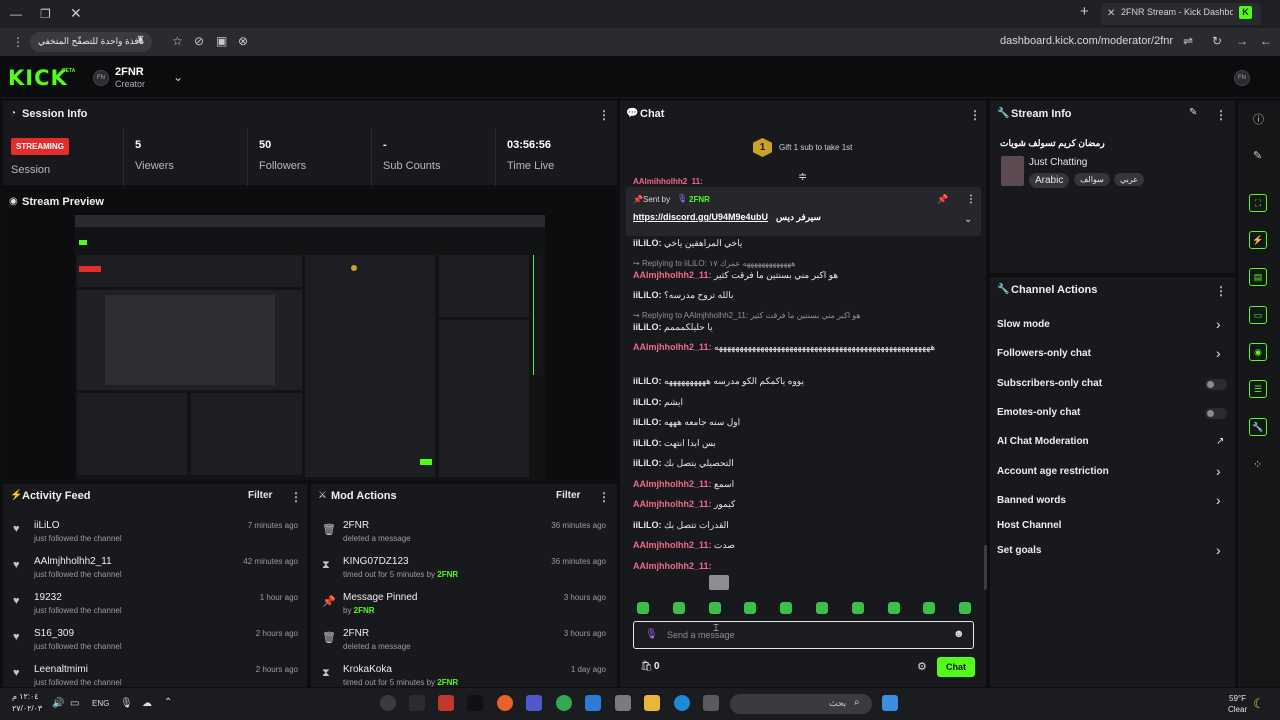 Image resolution: width=1280 pixels, height=720 pixels. What do you see at coordinates (604, 497) in the screenshot?
I see `mod-more-icon: ⋮` at bounding box center [604, 497].